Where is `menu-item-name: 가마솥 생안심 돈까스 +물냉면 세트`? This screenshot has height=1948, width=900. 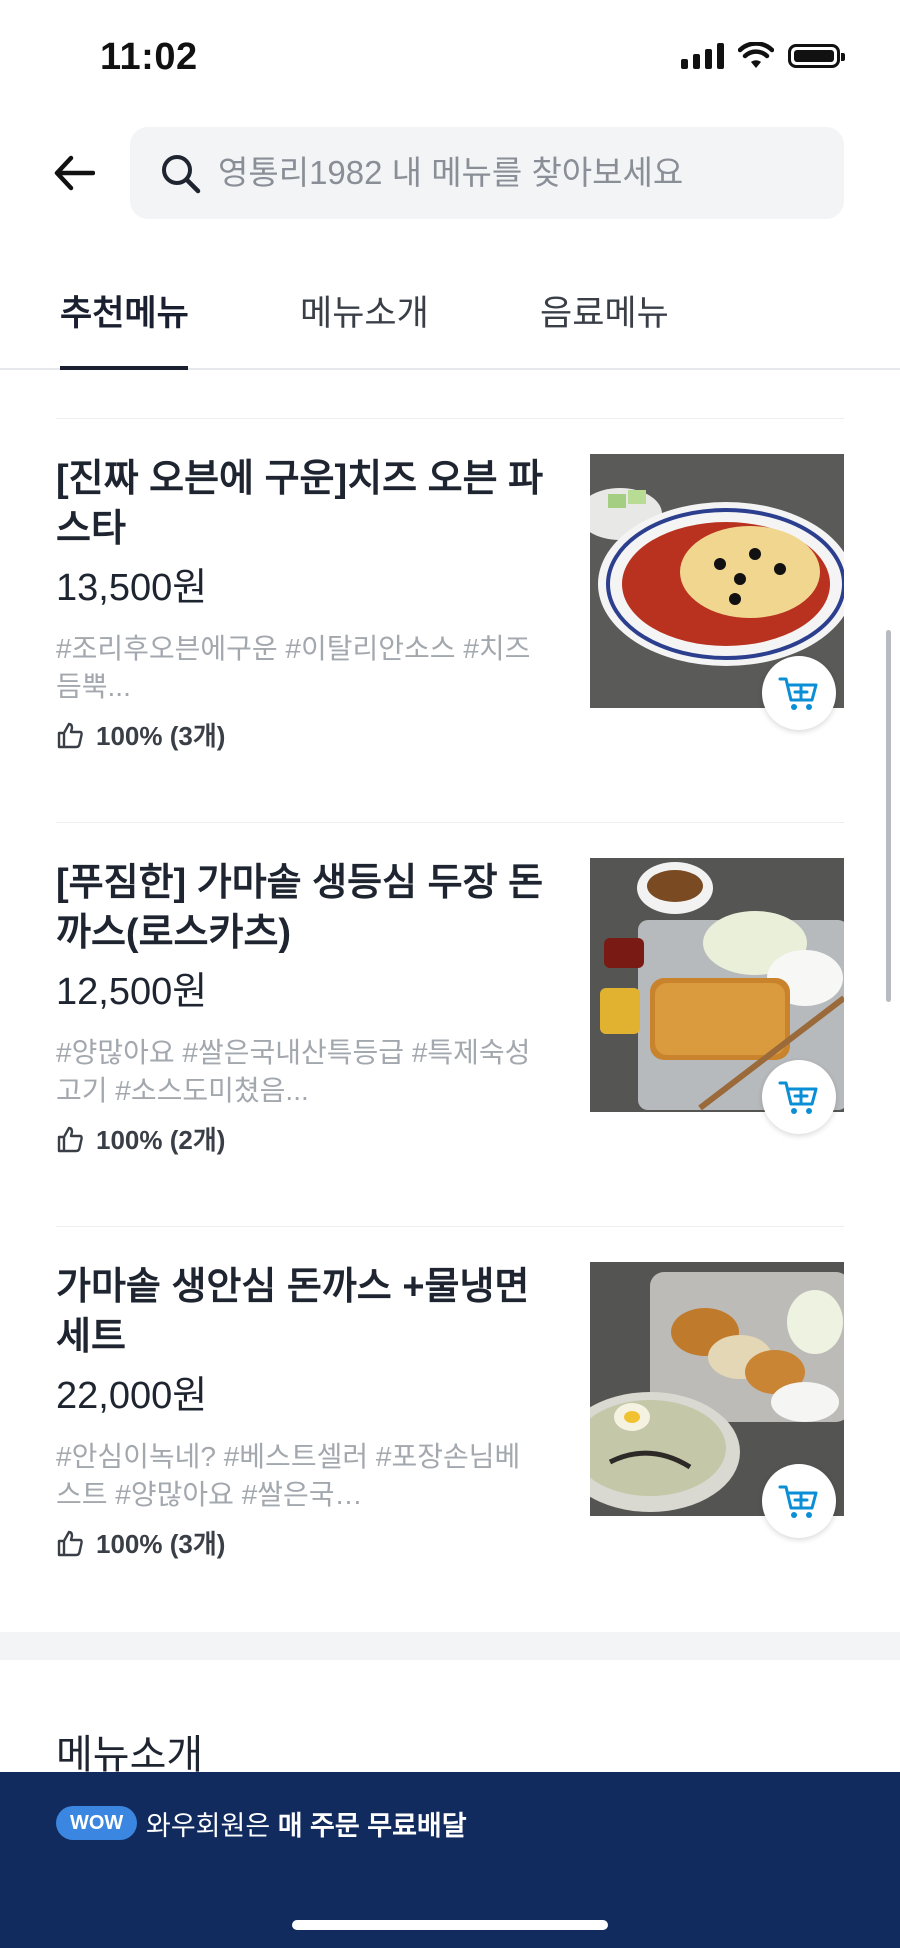
menu-item-name: 가마솥 생안심 돈까스 +물냉면 세트 is located at coordinates (293, 1312).